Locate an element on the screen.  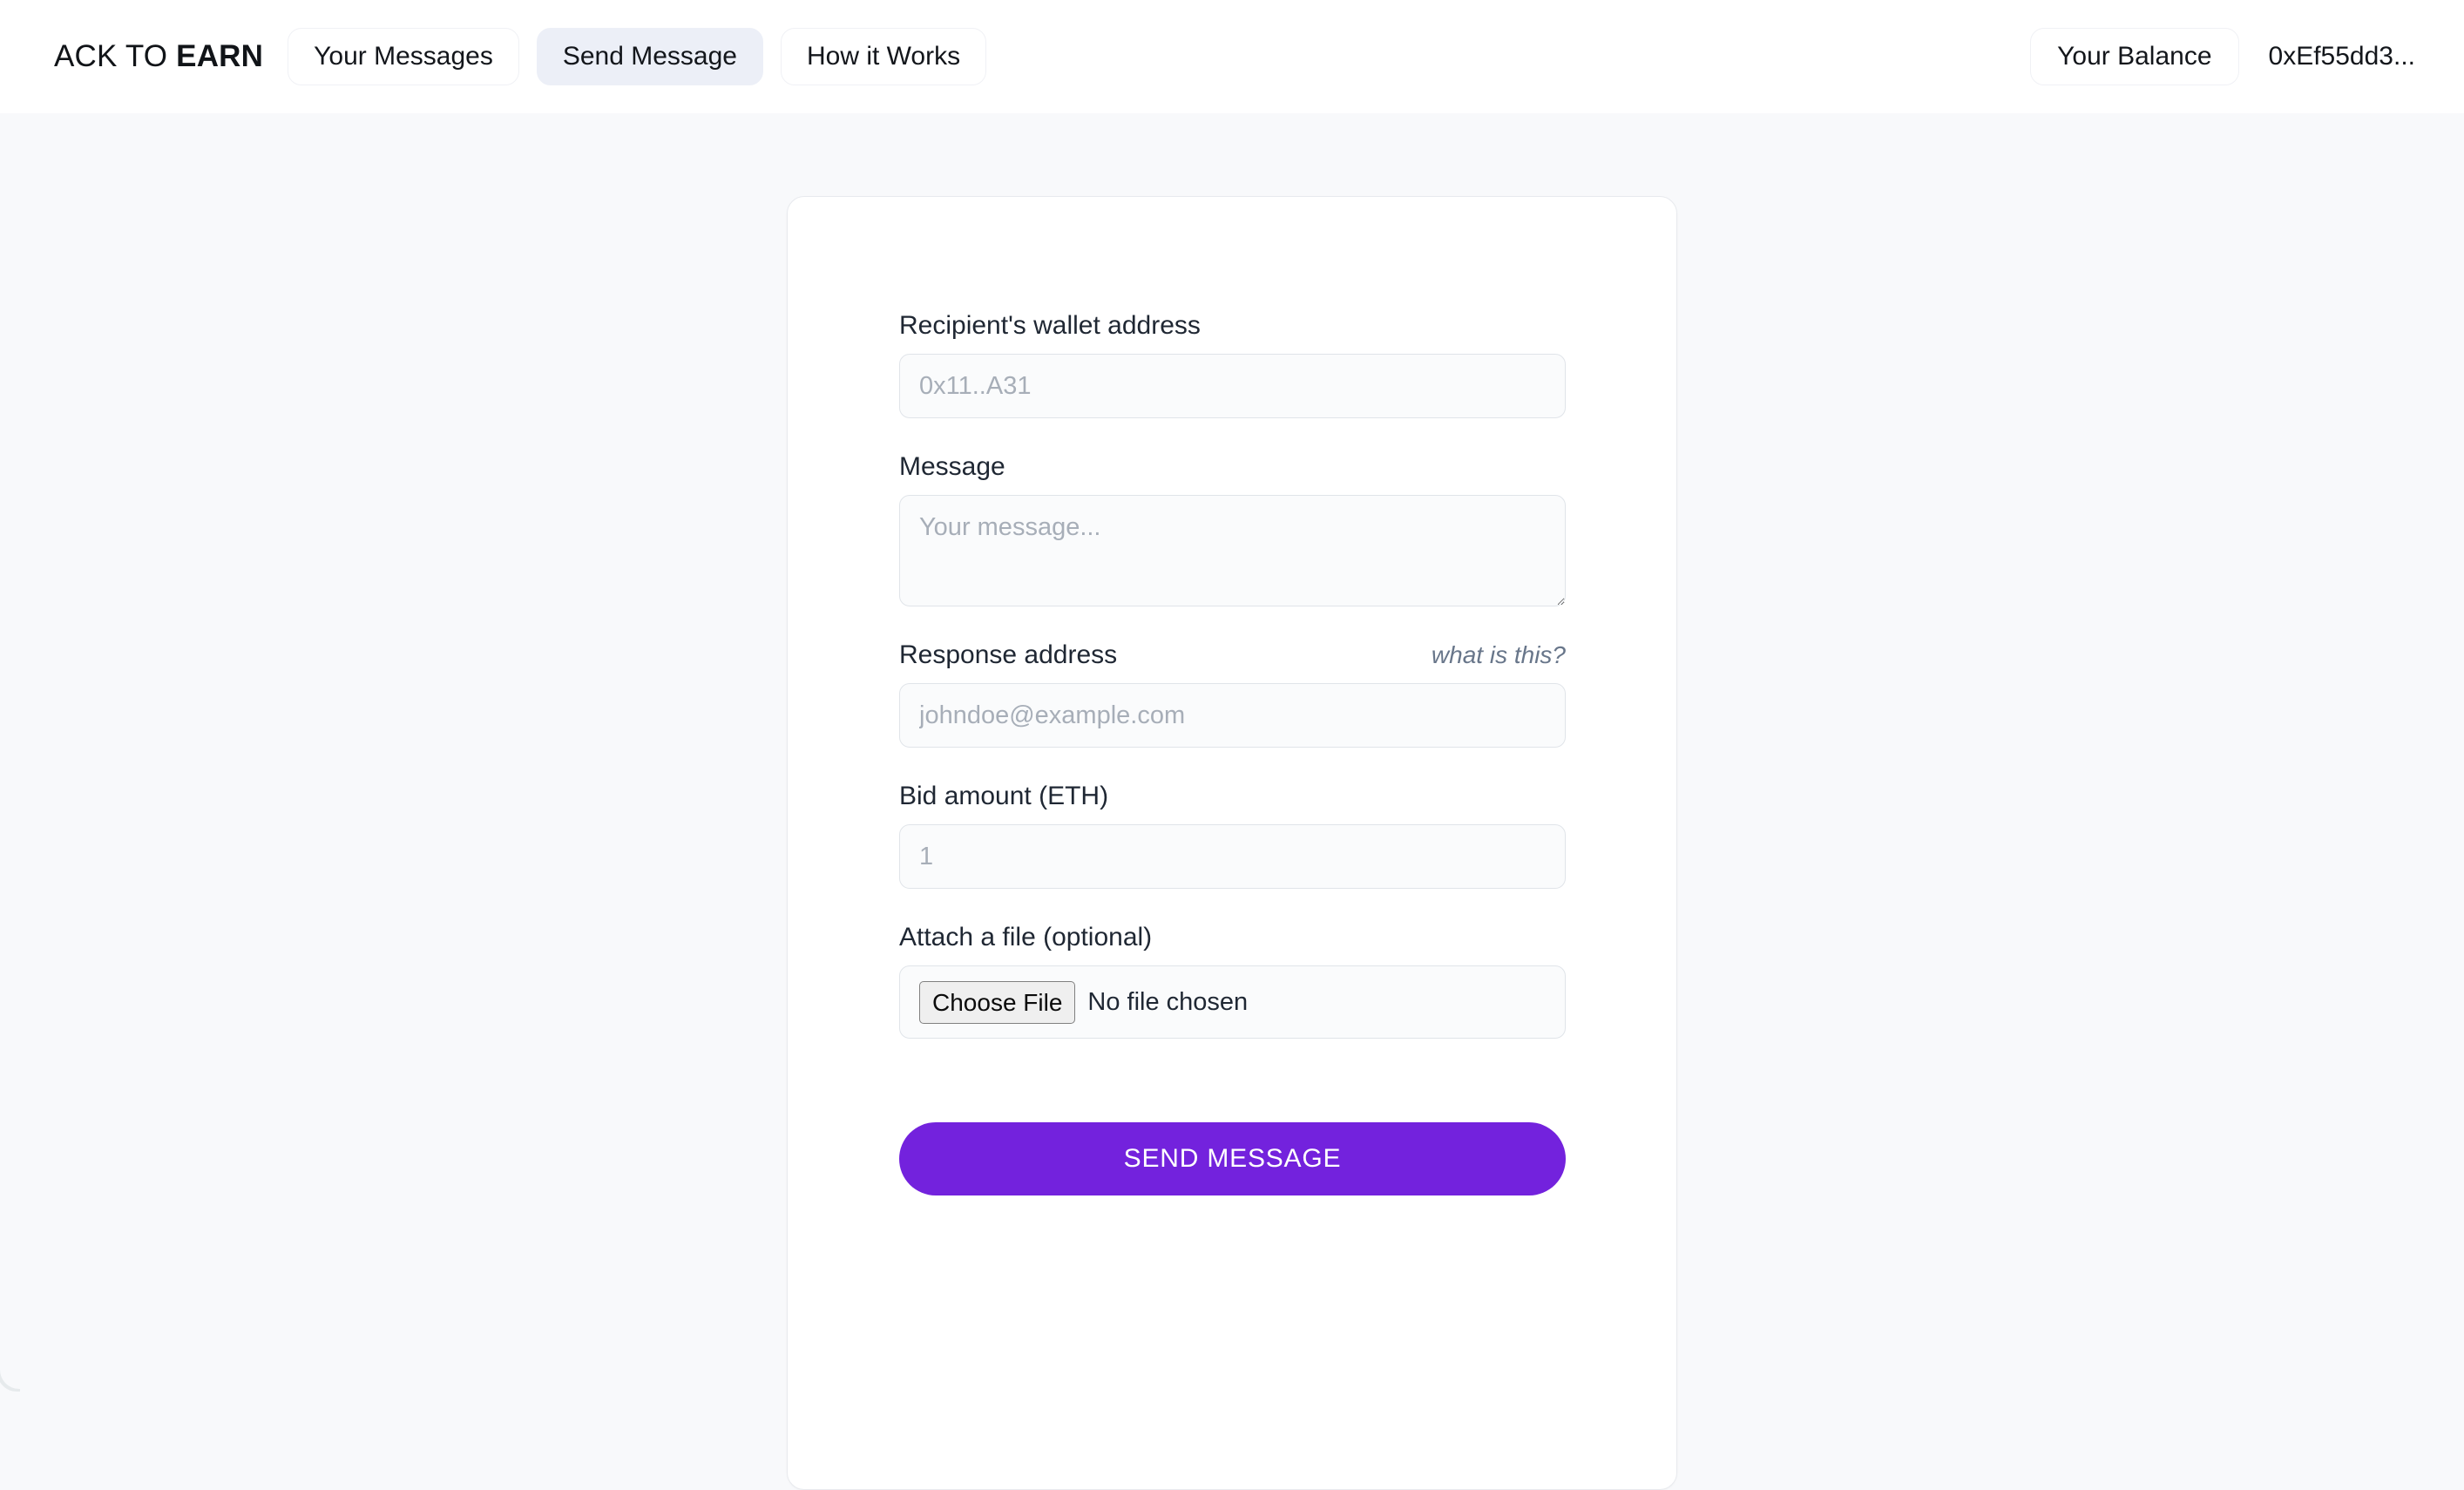
field-message: Message is located at coordinates (1232, 528).